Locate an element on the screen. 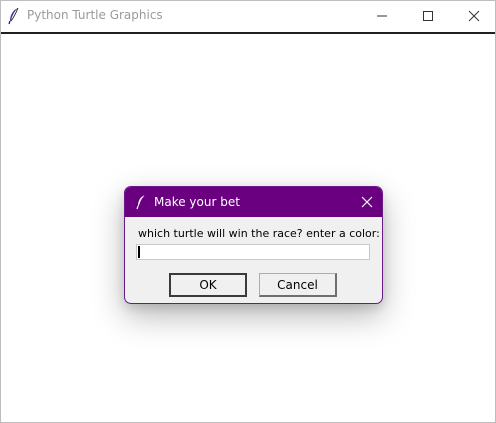 The image size is (496, 423). dialog-titlebar: Make your bet is located at coordinates (253, 202).